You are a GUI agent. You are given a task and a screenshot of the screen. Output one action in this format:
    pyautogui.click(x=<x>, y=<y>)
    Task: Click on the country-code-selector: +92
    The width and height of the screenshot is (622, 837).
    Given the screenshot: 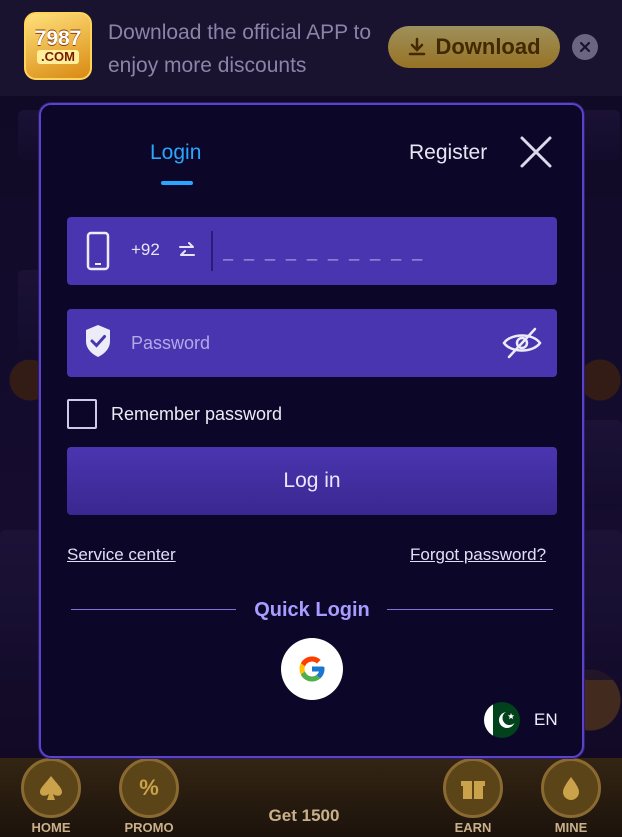 What is the action you would take?
    pyautogui.click(x=145, y=250)
    